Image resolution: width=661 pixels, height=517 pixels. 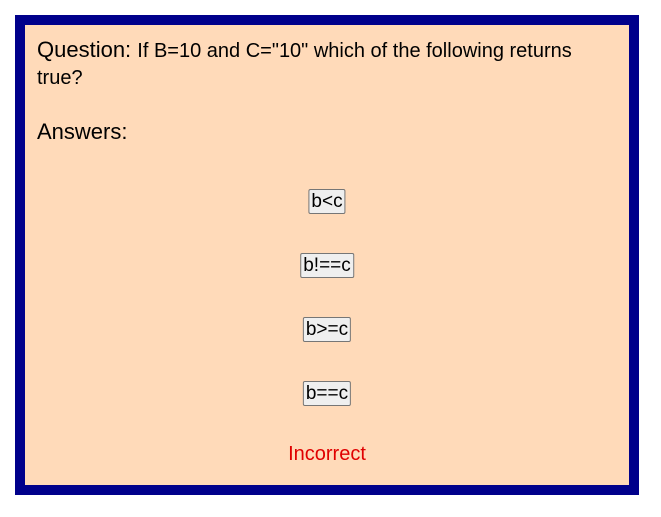 I want to click on answer-button-2: b!==c, so click(x=327, y=265).